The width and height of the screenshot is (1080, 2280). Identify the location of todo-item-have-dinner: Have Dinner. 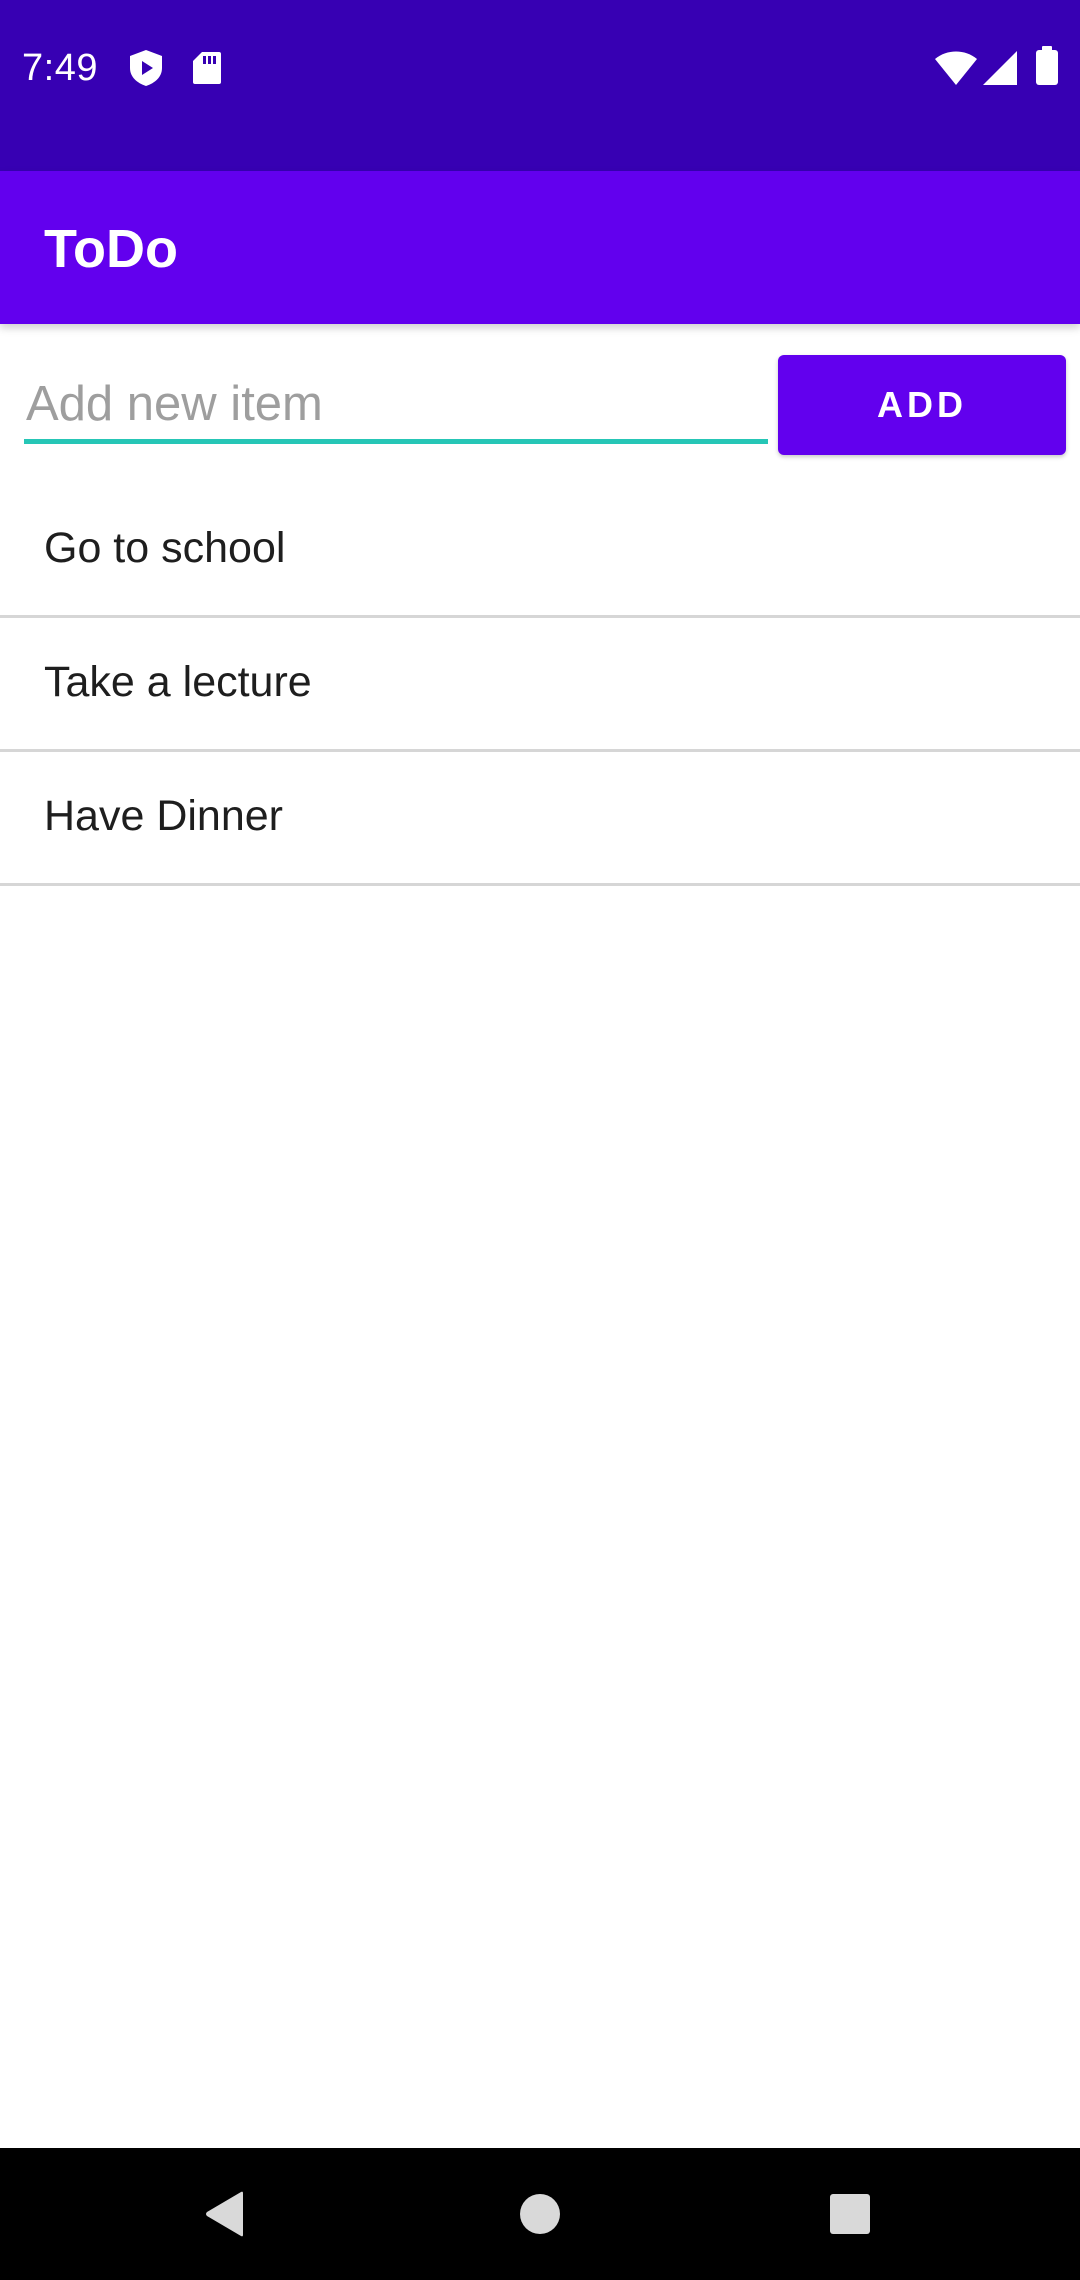
(540, 819).